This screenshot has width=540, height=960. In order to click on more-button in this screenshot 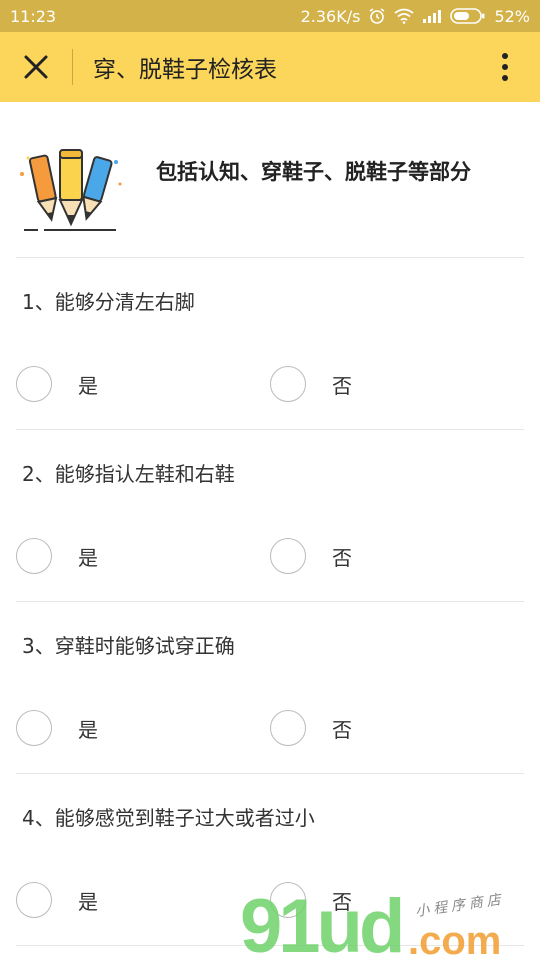, I will do `click(505, 67)`.